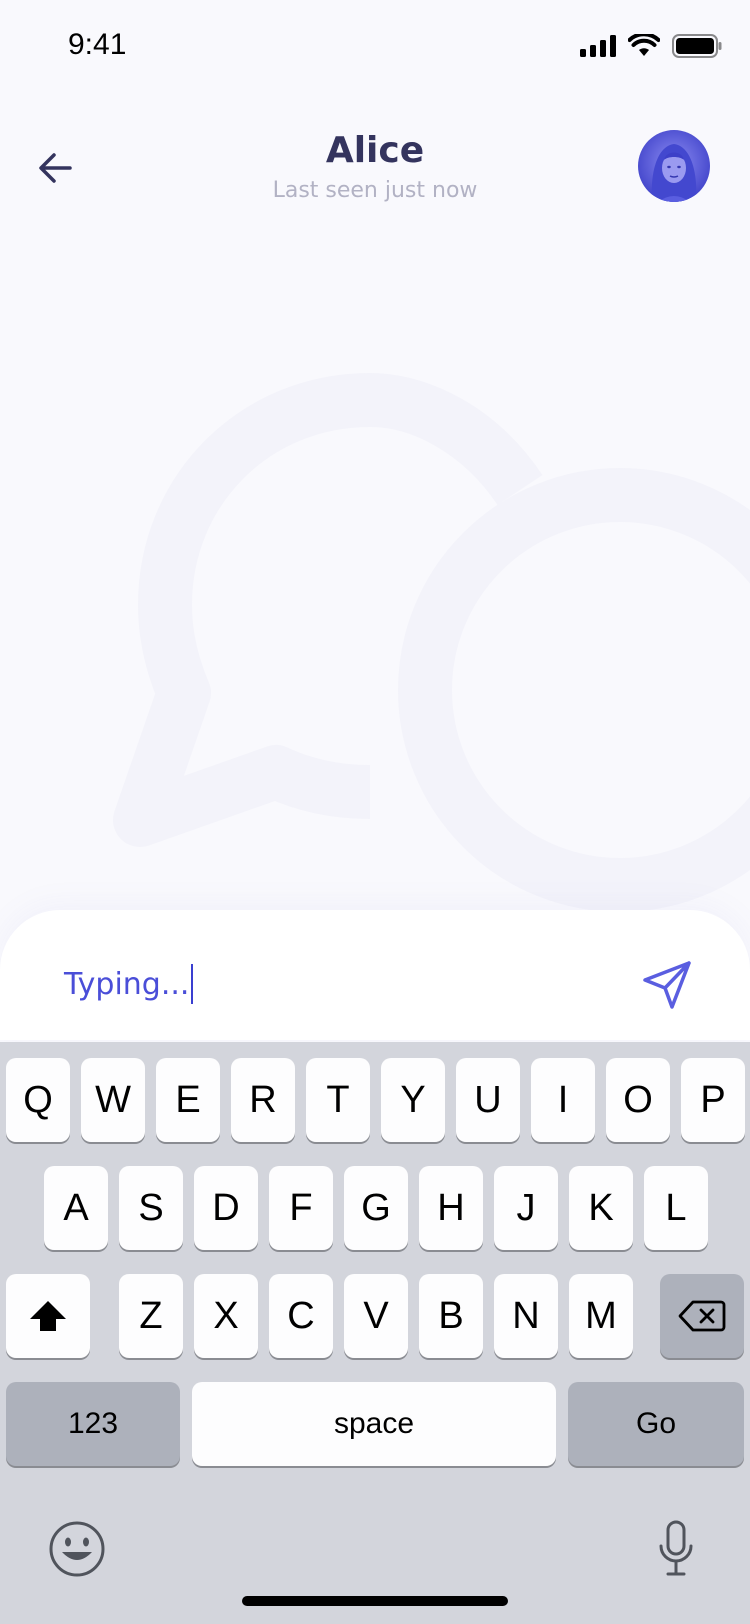 This screenshot has width=750, height=1624. What do you see at coordinates (667, 985) in the screenshot?
I see `send-icon` at bounding box center [667, 985].